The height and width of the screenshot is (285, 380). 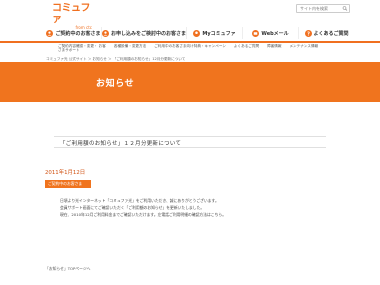 I want to click on nav-item-faq: ? よくあるご質問, so click(x=326, y=33).